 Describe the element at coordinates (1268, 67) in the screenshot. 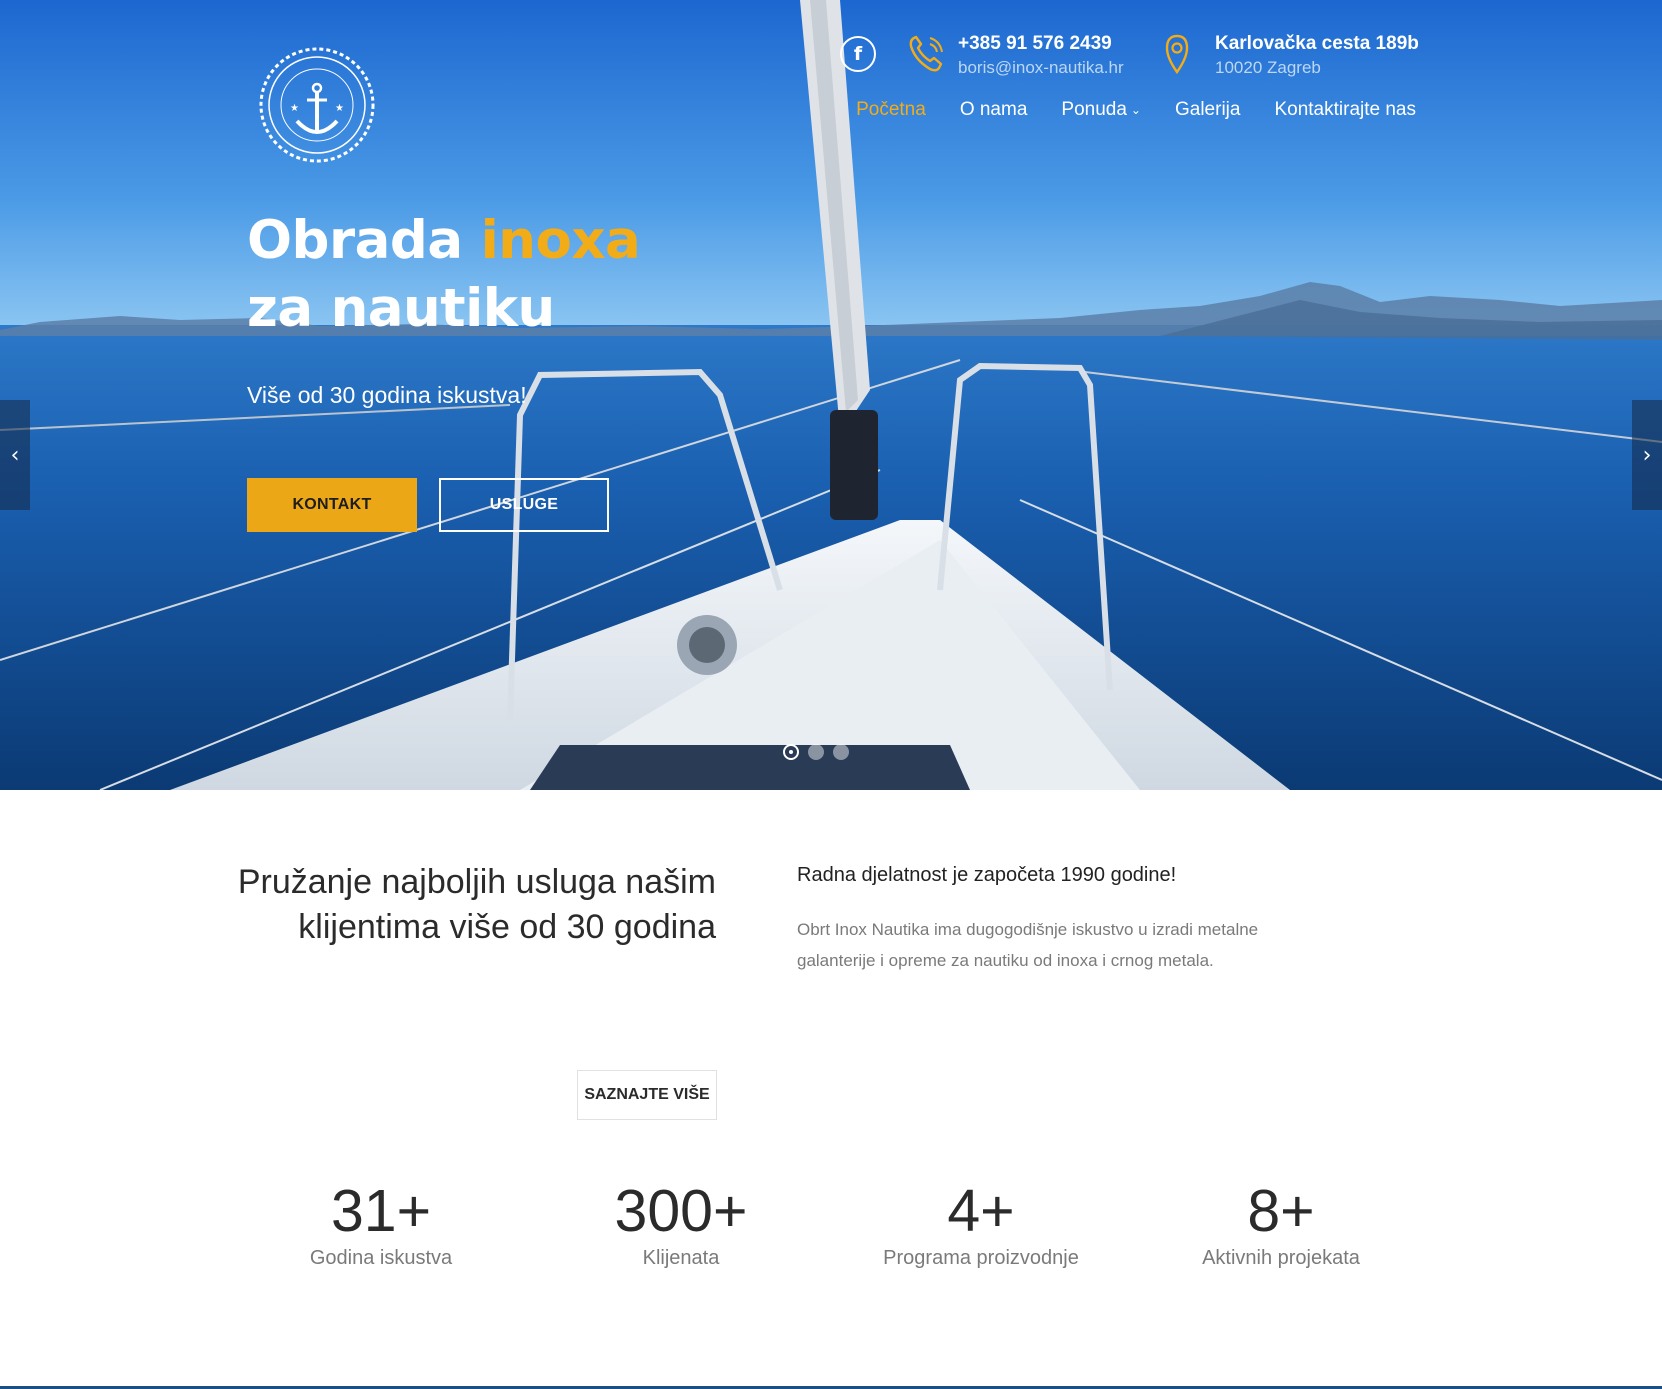

I see `address-city: 10020 Zagreb` at that location.